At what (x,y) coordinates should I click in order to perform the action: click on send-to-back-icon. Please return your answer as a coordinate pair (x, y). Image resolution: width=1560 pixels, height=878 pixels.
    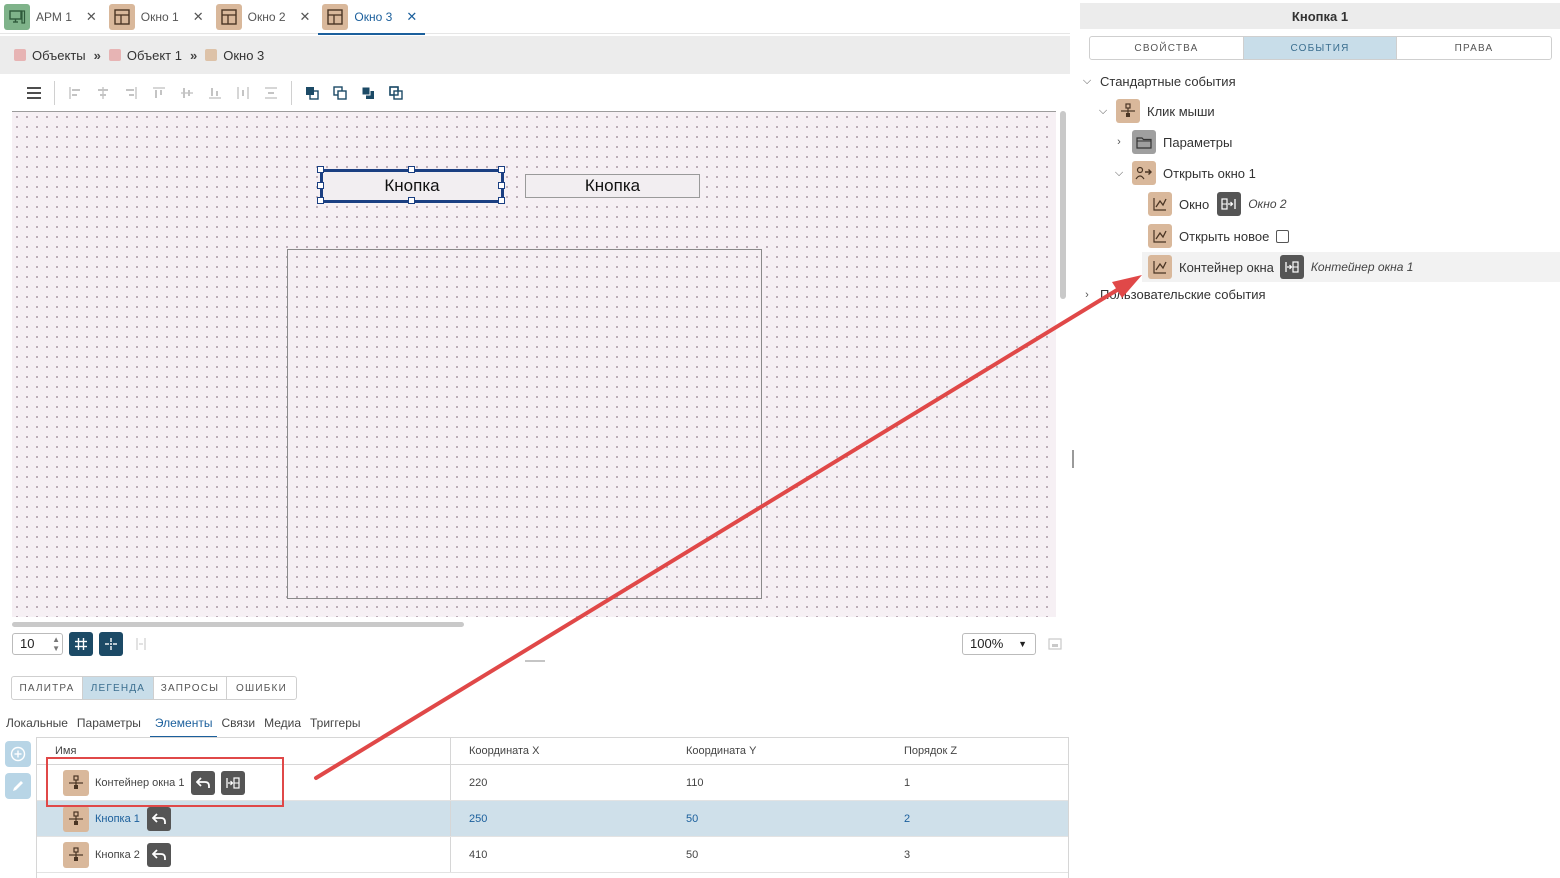
    Looking at the image, I should click on (396, 93).